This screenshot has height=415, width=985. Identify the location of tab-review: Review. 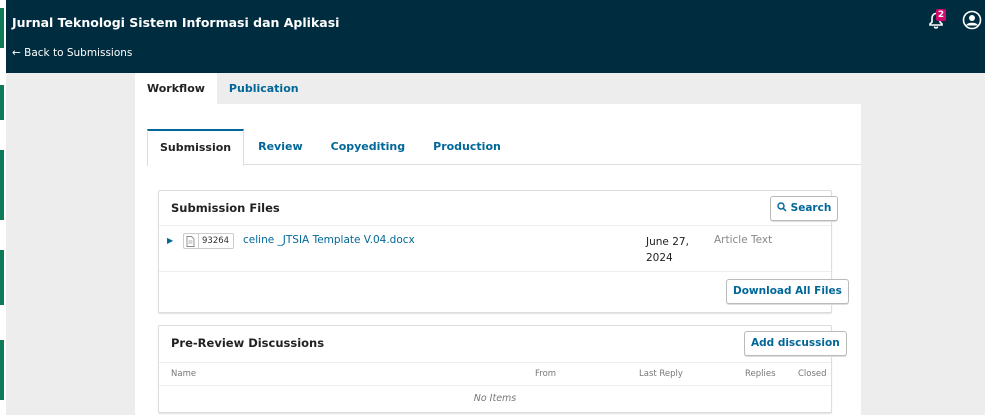
(280, 147).